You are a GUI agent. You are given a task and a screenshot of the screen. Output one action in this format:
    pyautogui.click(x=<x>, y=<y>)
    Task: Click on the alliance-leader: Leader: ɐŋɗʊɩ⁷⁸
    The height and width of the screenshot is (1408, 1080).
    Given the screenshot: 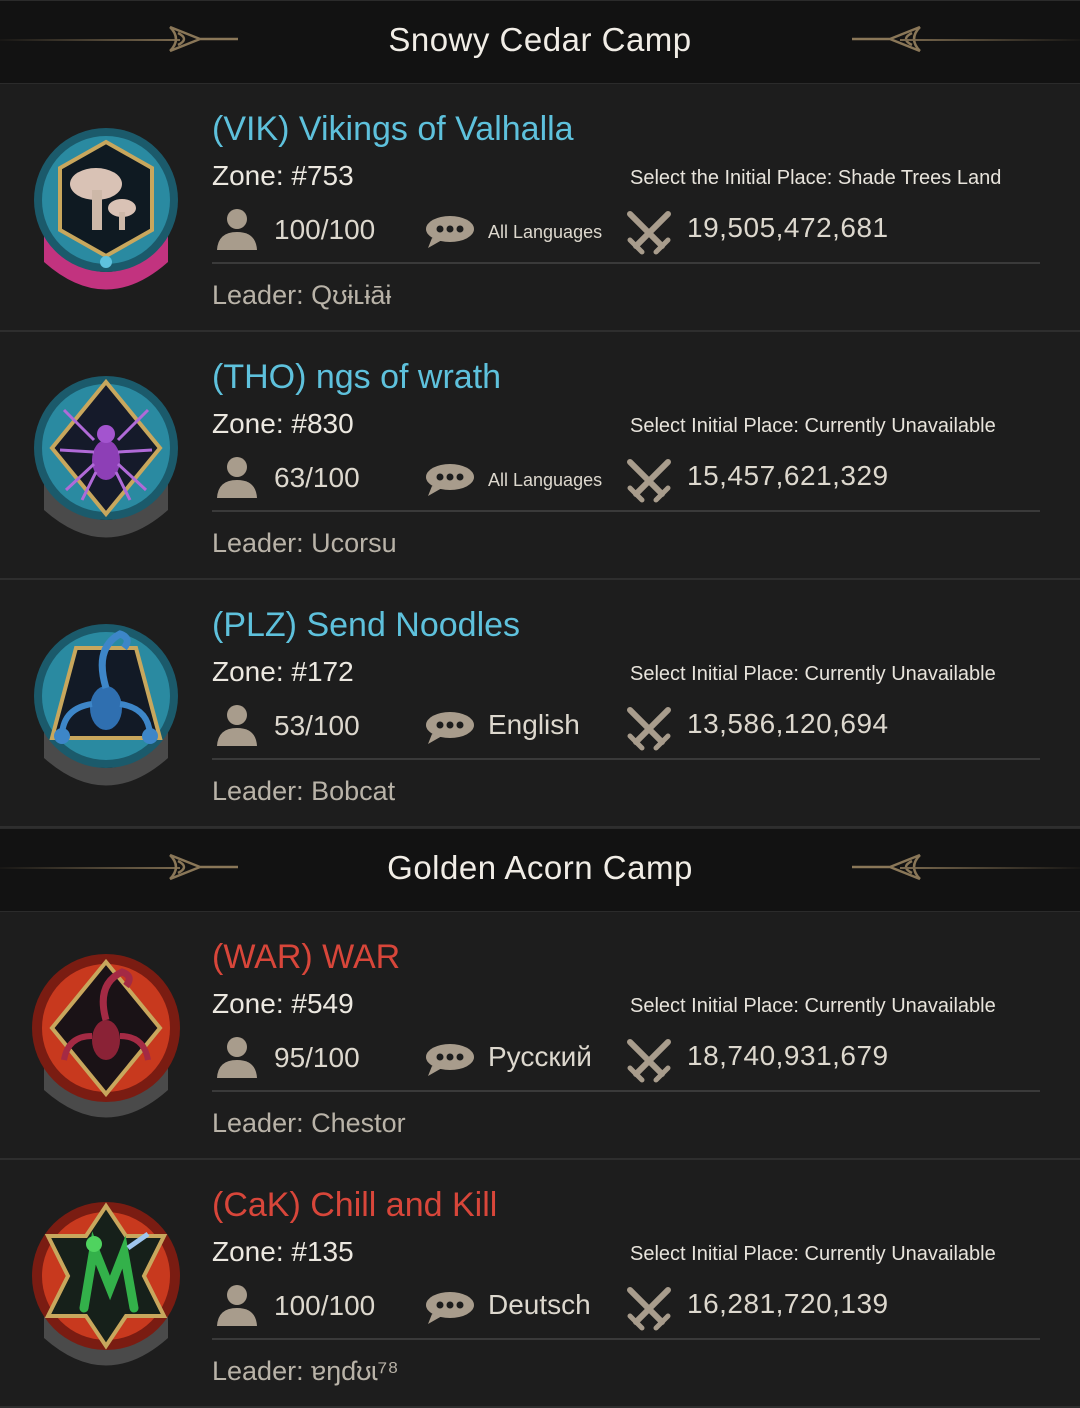 What is the action you would take?
    pyautogui.click(x=305, y=1371)
    